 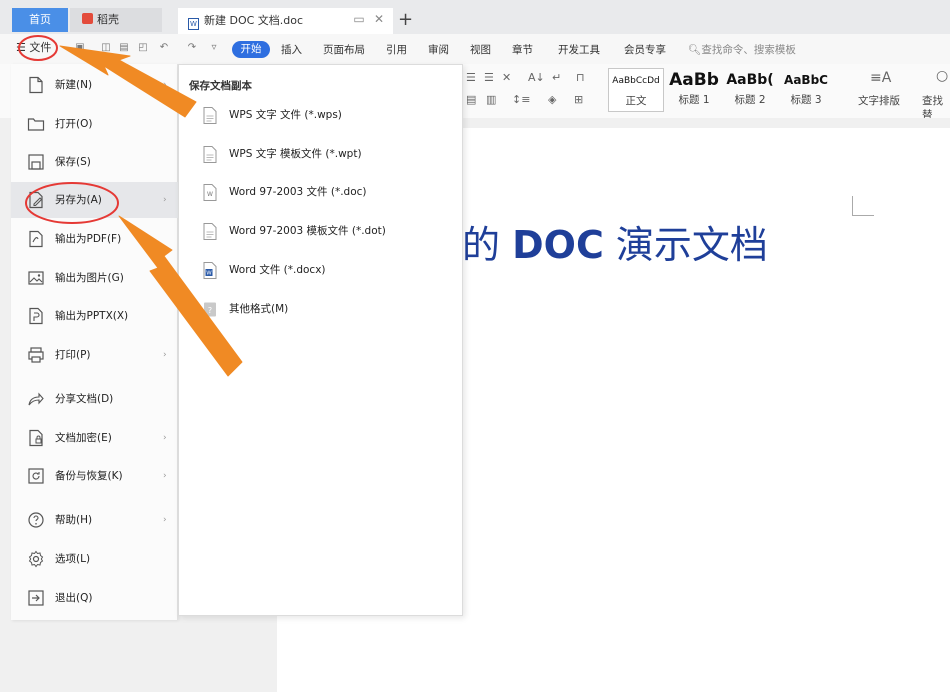 What do you see at coordinates (536, 78) in the screenshot?
I see `sort-icon: A↓` at bounding box center [536, 78].